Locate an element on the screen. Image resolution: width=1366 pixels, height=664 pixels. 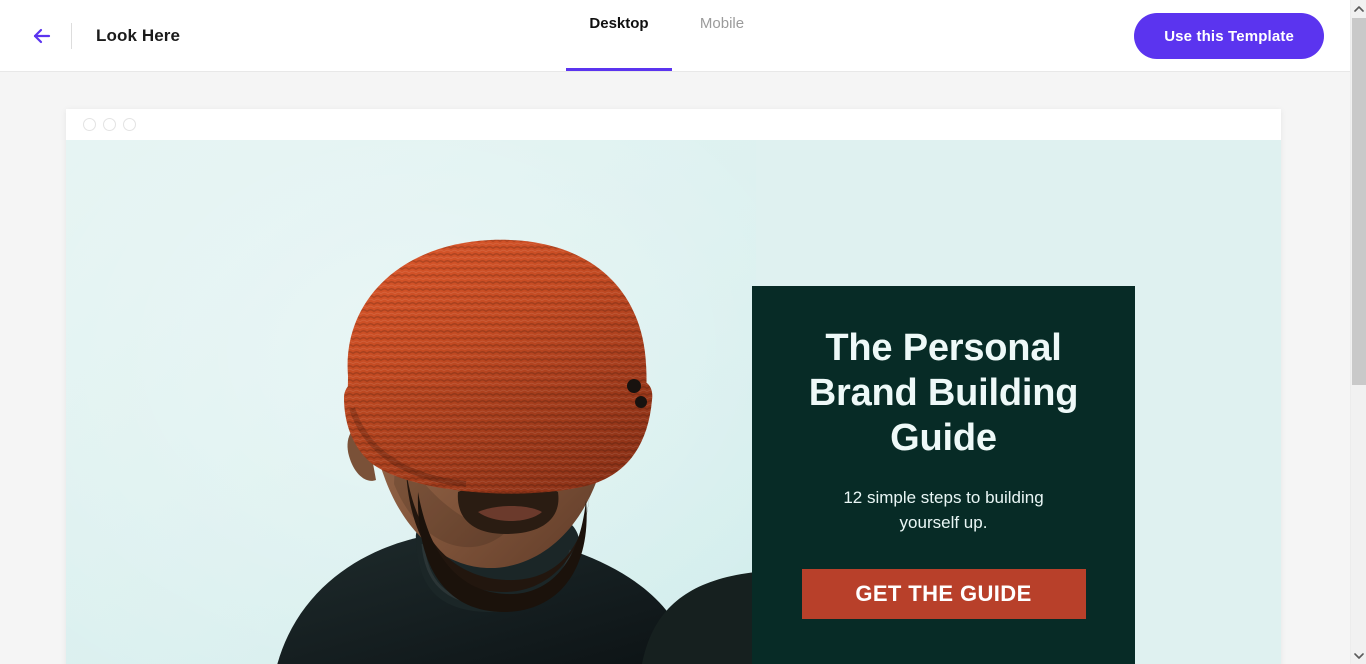
promo-subtitle: 12 simple steps to building yourself up. is located at coordinates (943, 510).